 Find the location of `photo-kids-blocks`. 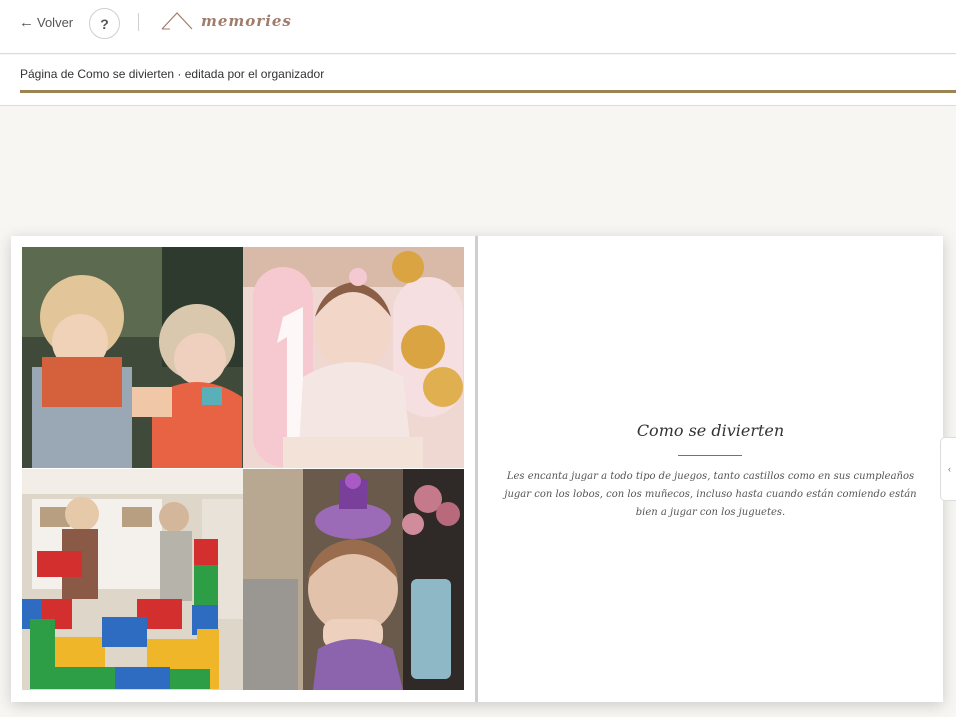

photo-kids-blocks is located at coordinates (132, 579).